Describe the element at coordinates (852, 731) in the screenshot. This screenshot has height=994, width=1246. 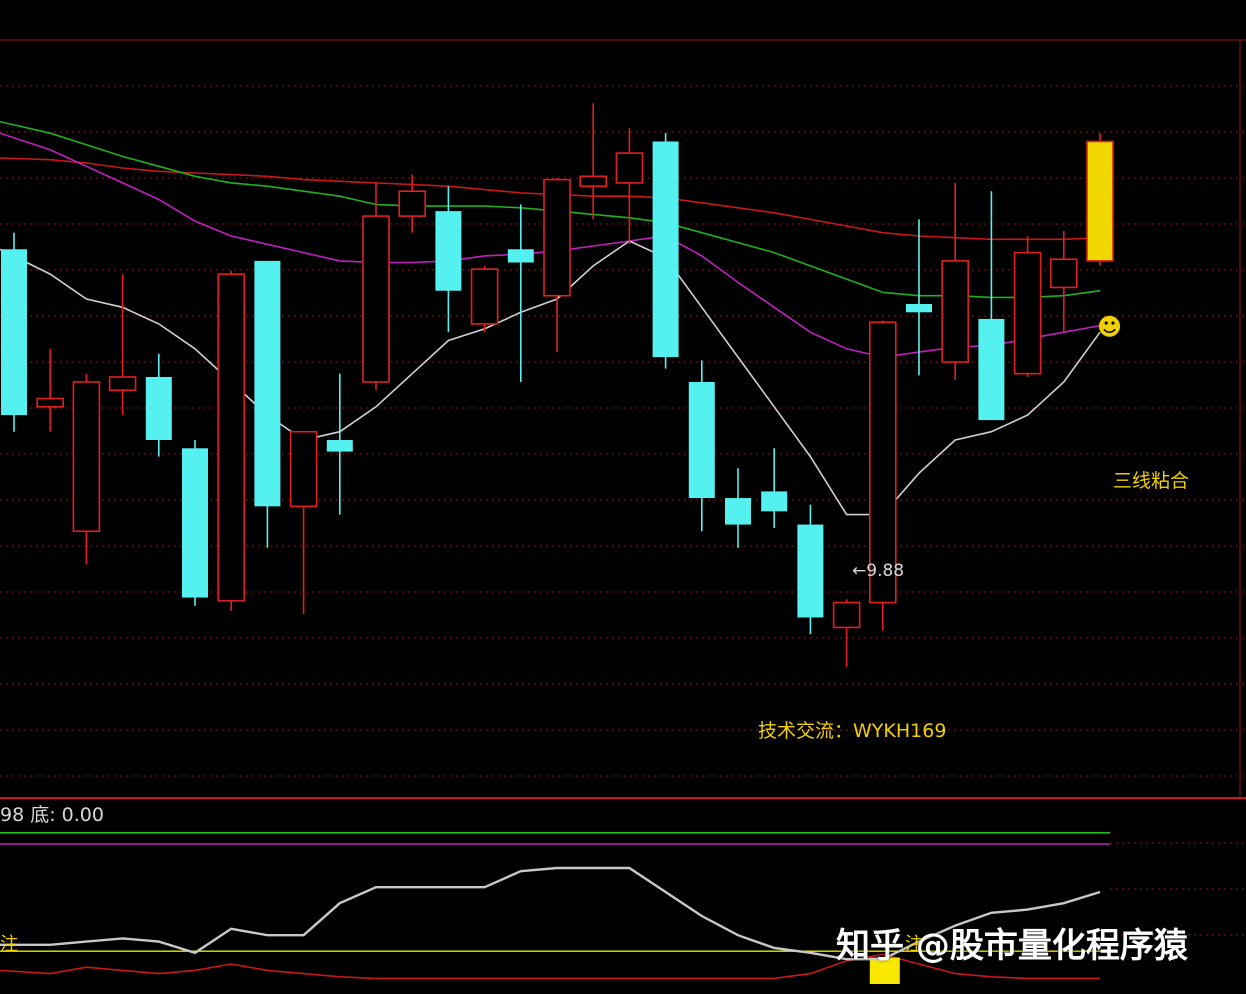
I see `annotation-contact: 技术交流：WYKH169` at that location.